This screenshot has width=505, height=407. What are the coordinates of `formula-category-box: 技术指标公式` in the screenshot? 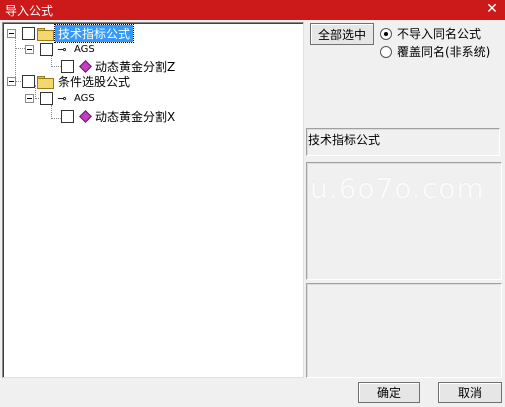 It's located at (403, 142).